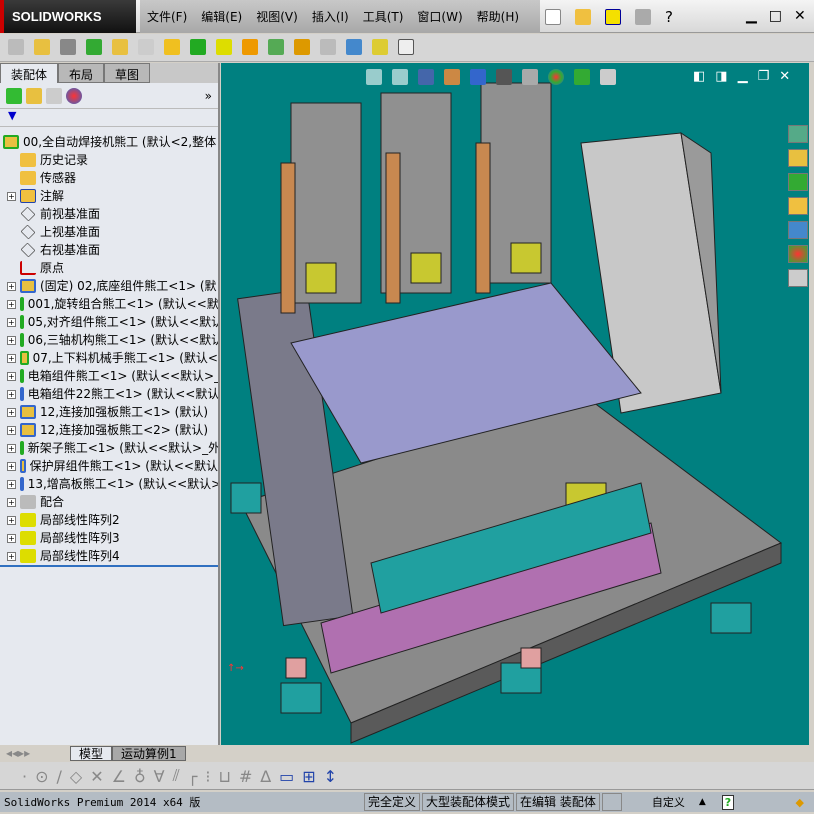  Describe the element at coordinates (59, 776) in the screenshot. I see `line-icon: /` at that location.